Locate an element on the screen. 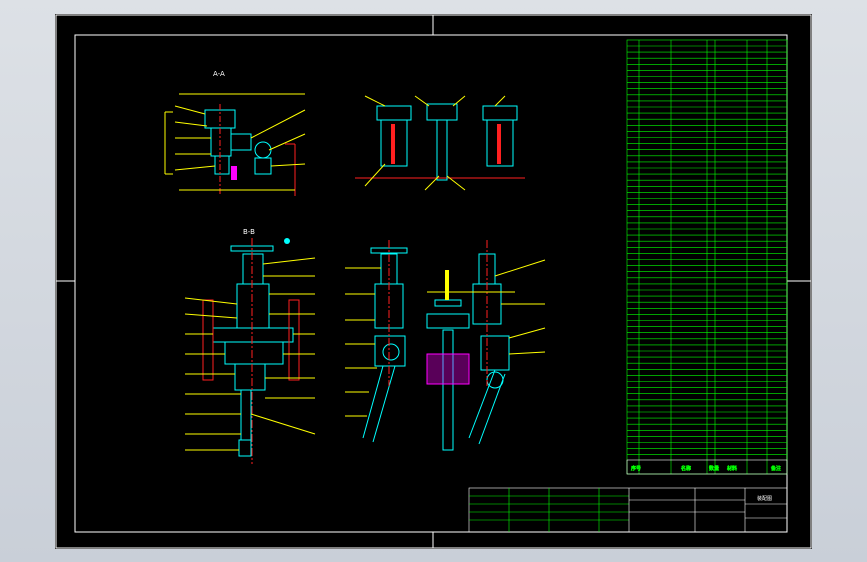  view-b-b: B-B is located at coordinates (250, 346).